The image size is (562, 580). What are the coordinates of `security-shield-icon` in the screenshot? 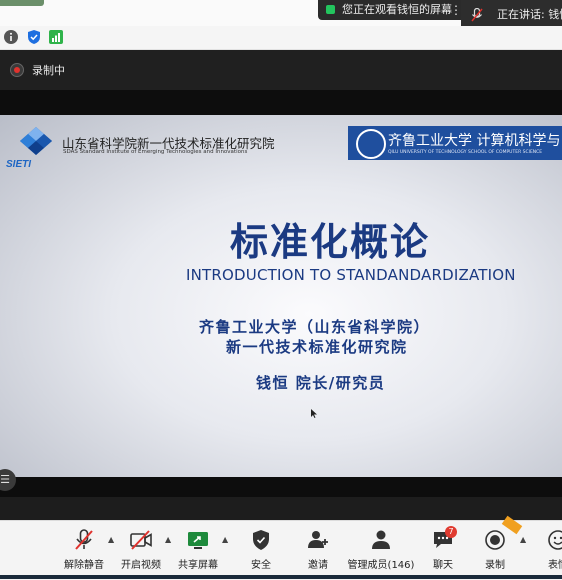 It's located at (261, 540).